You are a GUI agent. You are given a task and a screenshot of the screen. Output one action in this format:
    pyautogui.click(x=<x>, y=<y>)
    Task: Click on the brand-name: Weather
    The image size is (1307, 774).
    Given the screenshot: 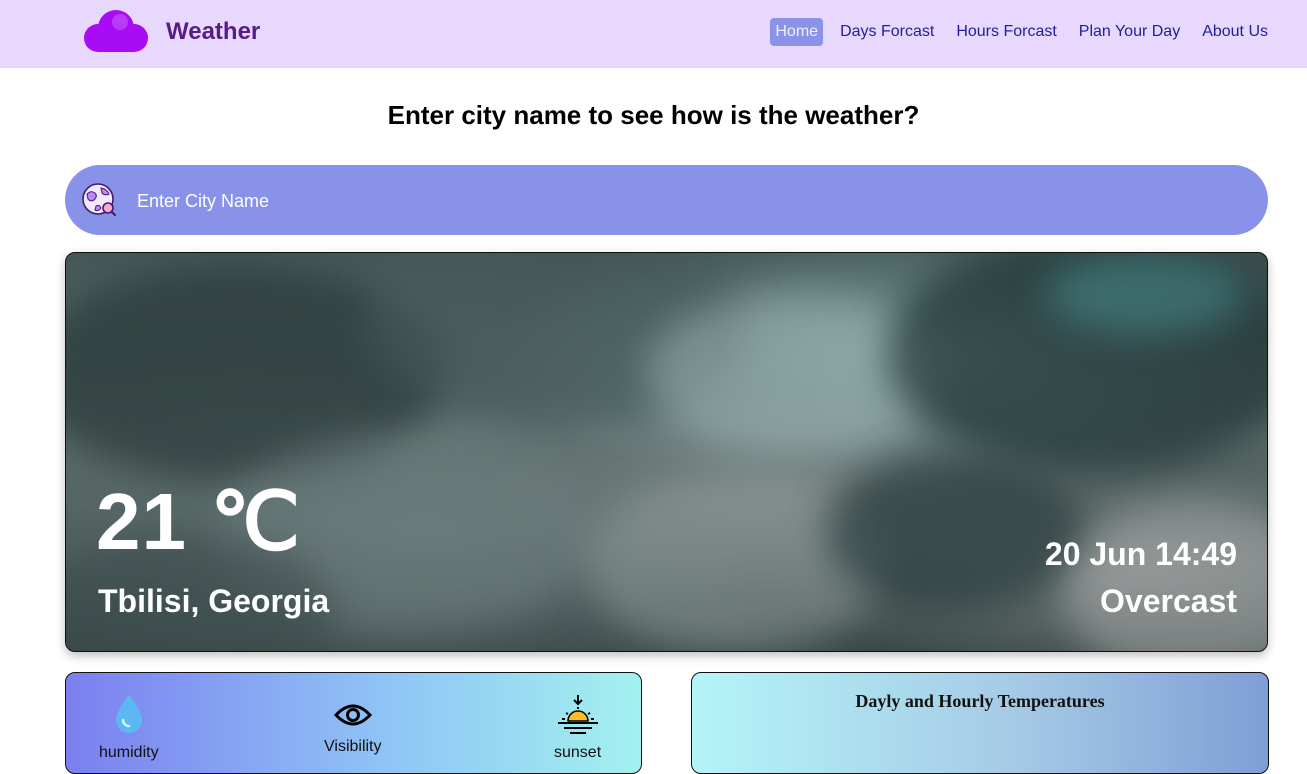 What is the action you would take?
    pyautogui.click(x=213, y=31)
    